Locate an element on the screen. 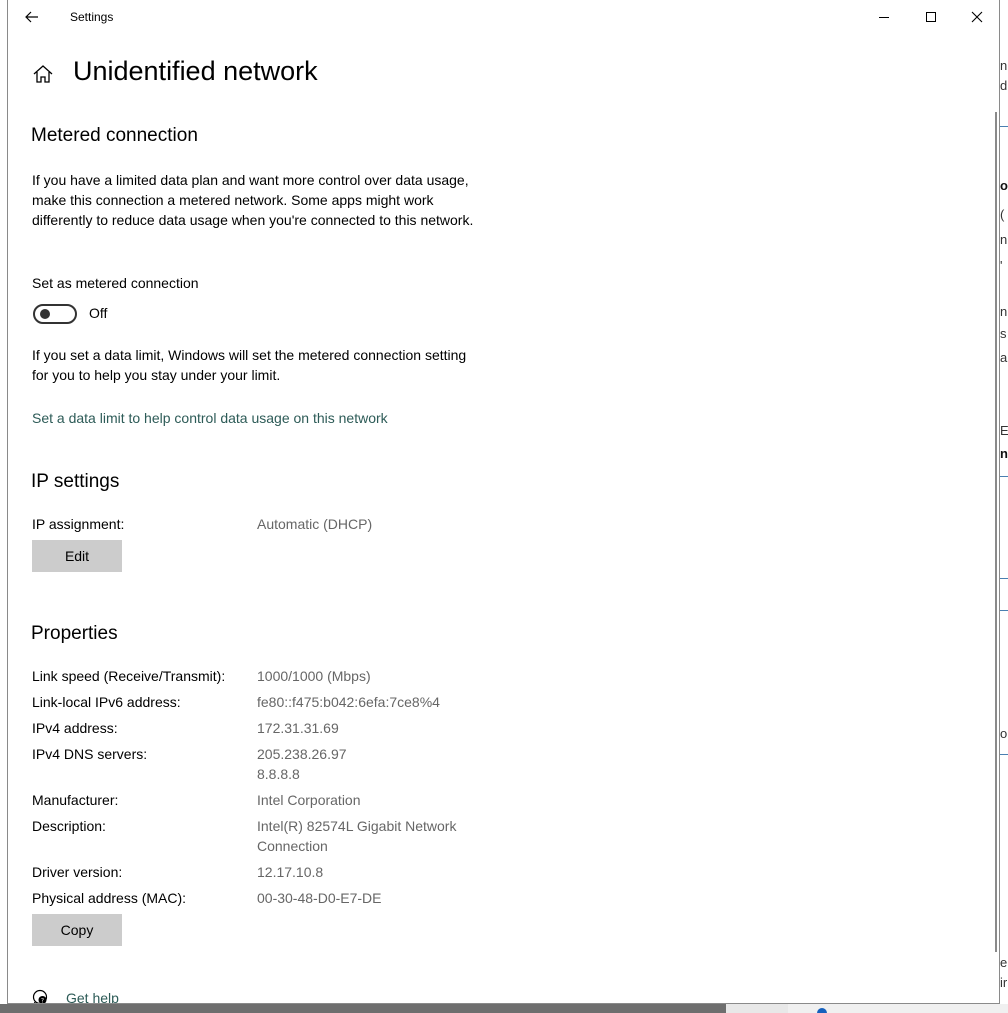 The width and height of the screenshot is (1008, 1013). bg-text-fragment: a is located at coordinates (1004, 357).